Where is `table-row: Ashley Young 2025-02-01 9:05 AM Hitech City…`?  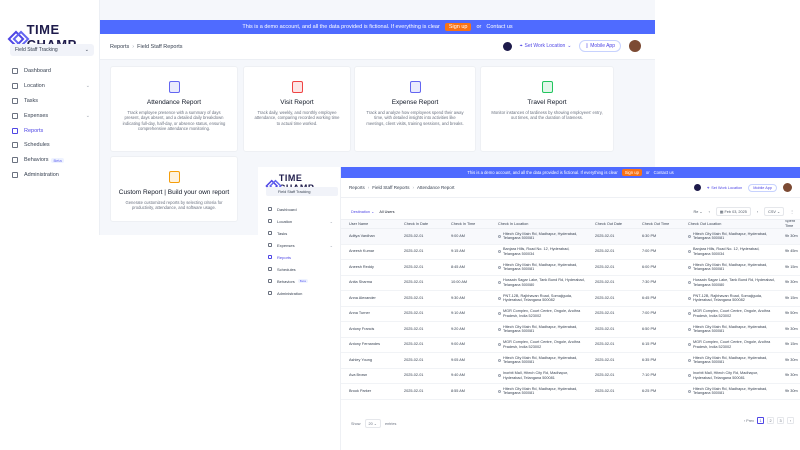 table-row: Ashley Young 2025-02-01 9:05 AM Hitech City… is located at coordinates (570, 361).